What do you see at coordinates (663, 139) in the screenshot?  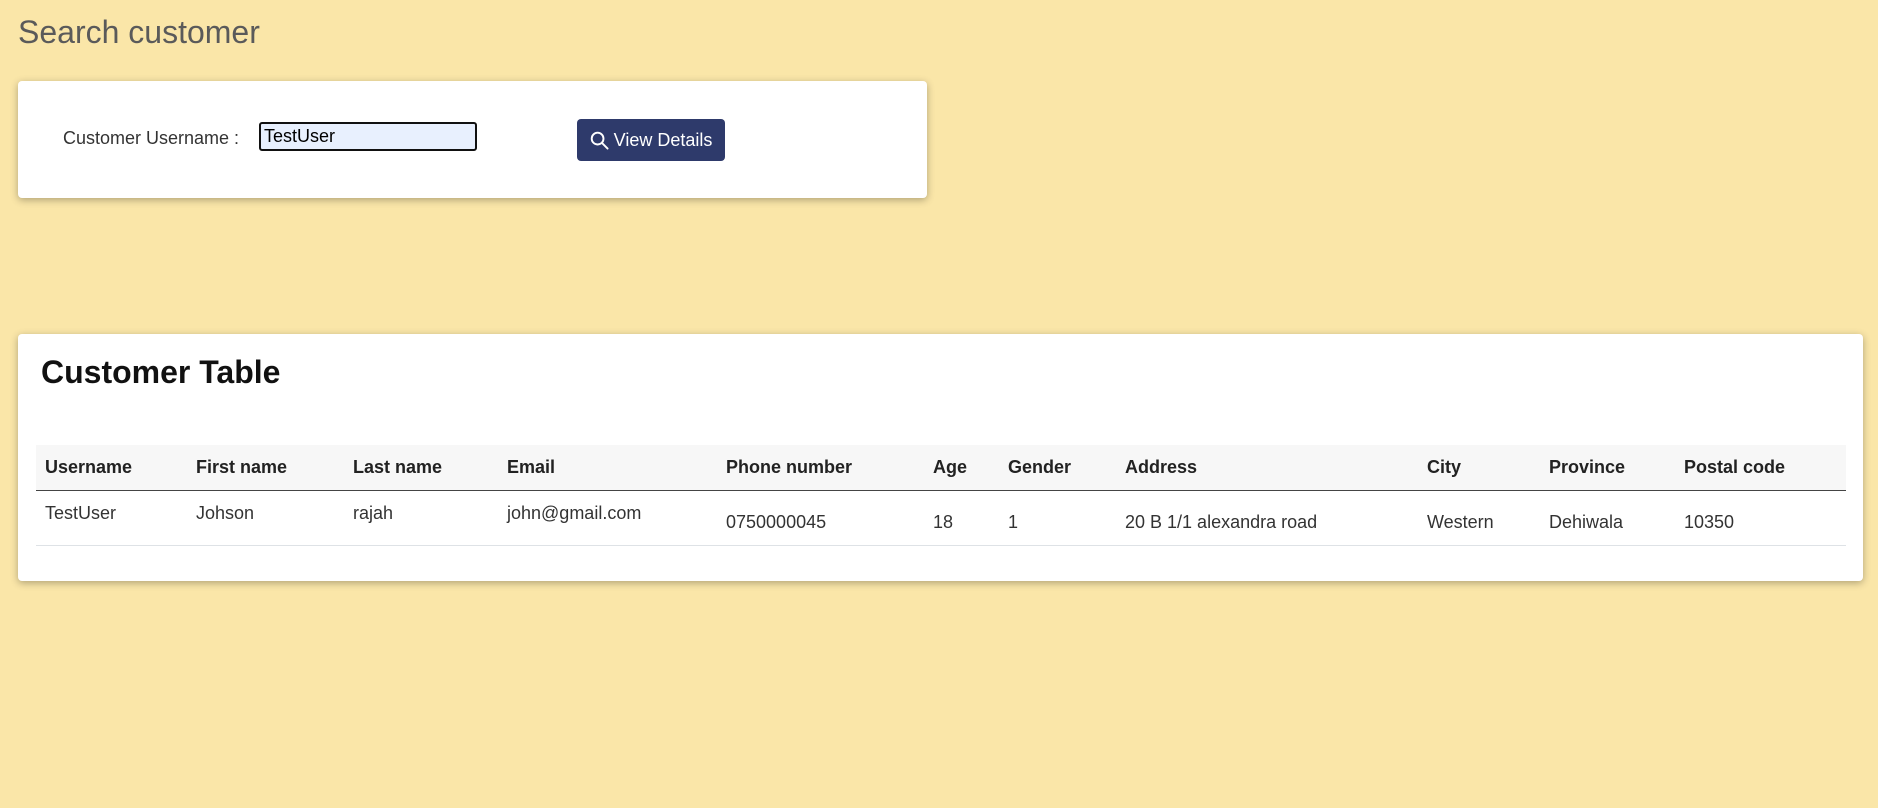 I see `view-details-label: View Details` at bounding box center [663, 139].